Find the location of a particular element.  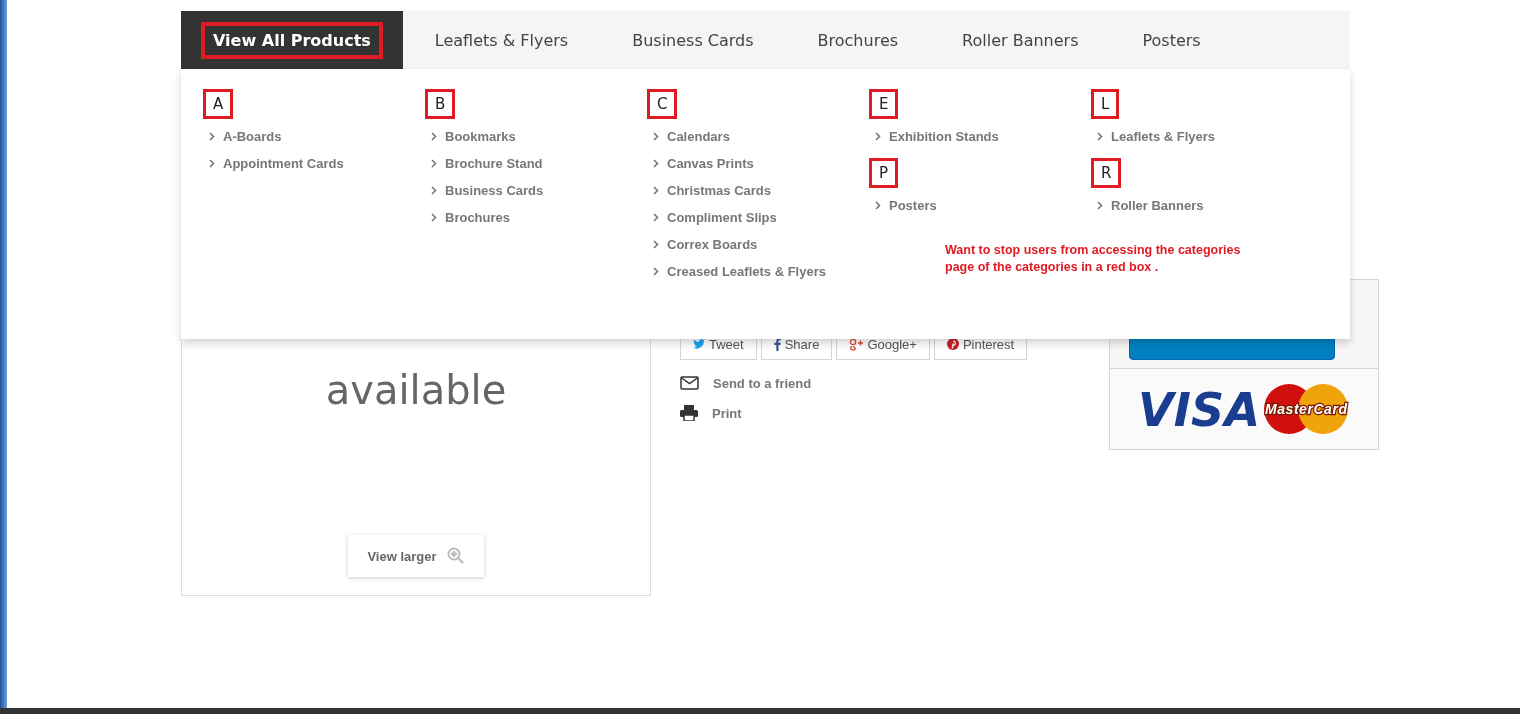

category-link: Compliment Slips is located at coordinates (758, 217).